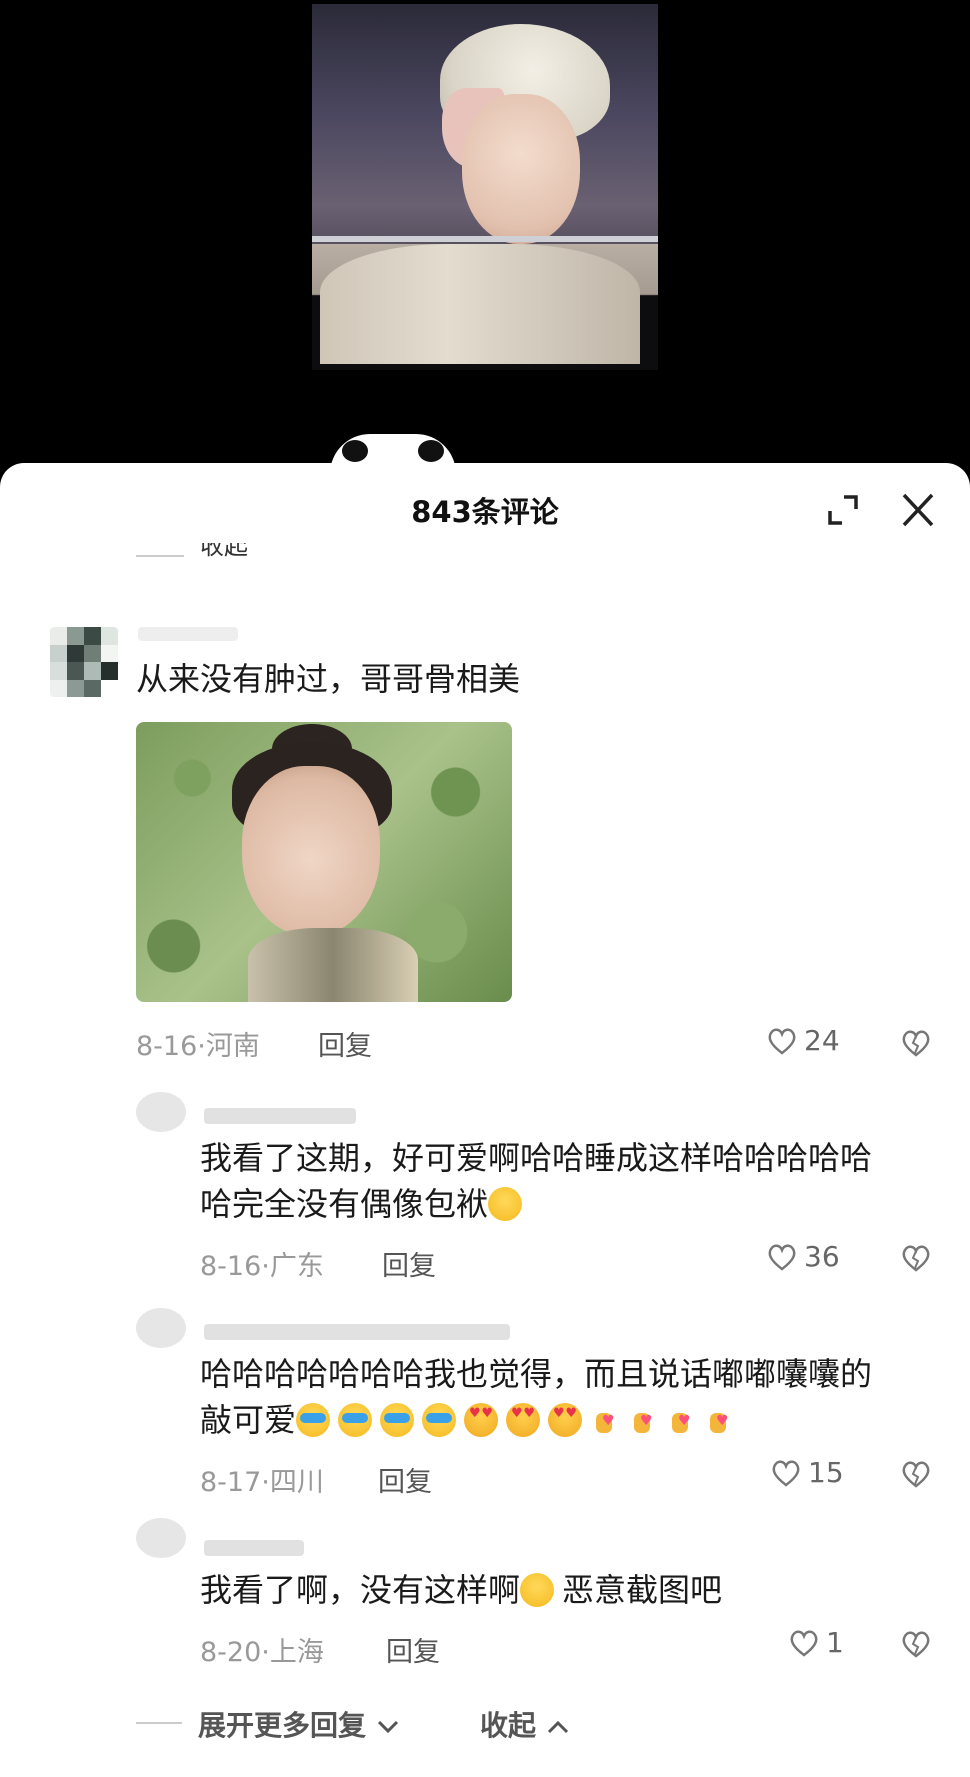  What do you see at coordinates (480, 304) in the screenshot?
I see `performer-body` at bounding box center [480, 304].